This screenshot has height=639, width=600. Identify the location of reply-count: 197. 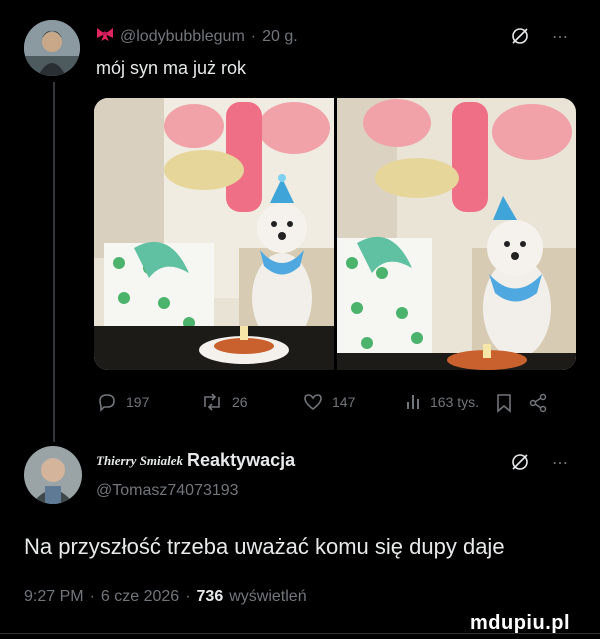
(138, 402).